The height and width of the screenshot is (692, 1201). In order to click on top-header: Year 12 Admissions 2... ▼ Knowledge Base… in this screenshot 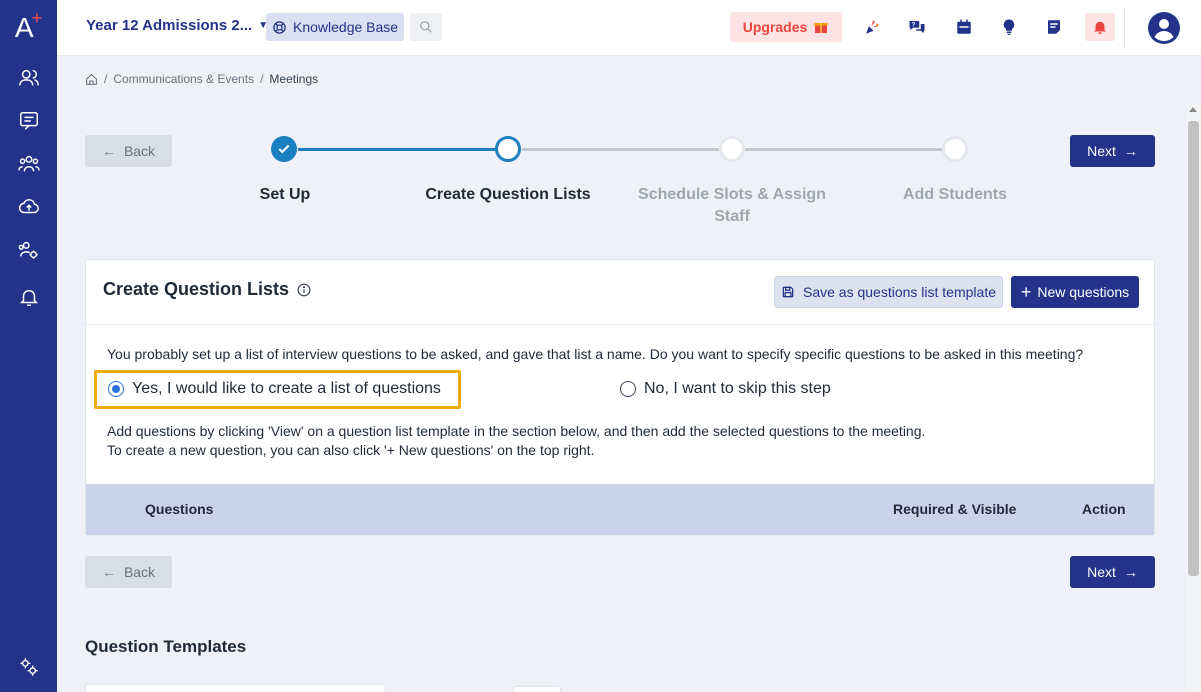, I will do `click(629, 28)`.